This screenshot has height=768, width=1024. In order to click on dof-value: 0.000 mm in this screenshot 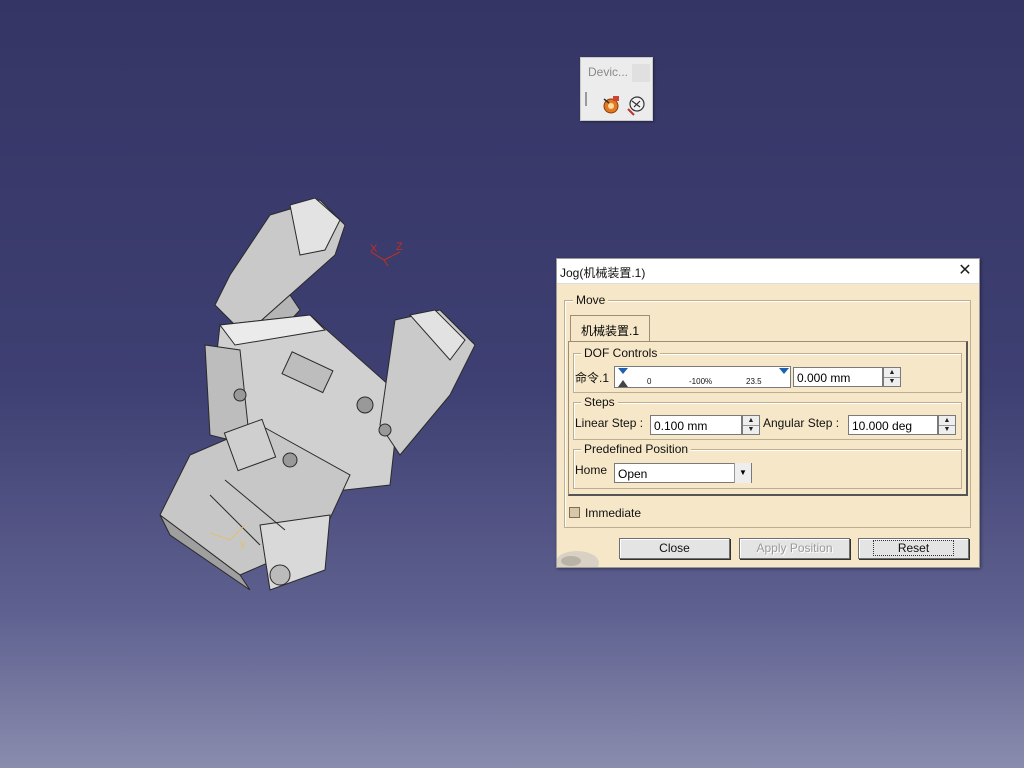, I will do `click(824, 378)`.